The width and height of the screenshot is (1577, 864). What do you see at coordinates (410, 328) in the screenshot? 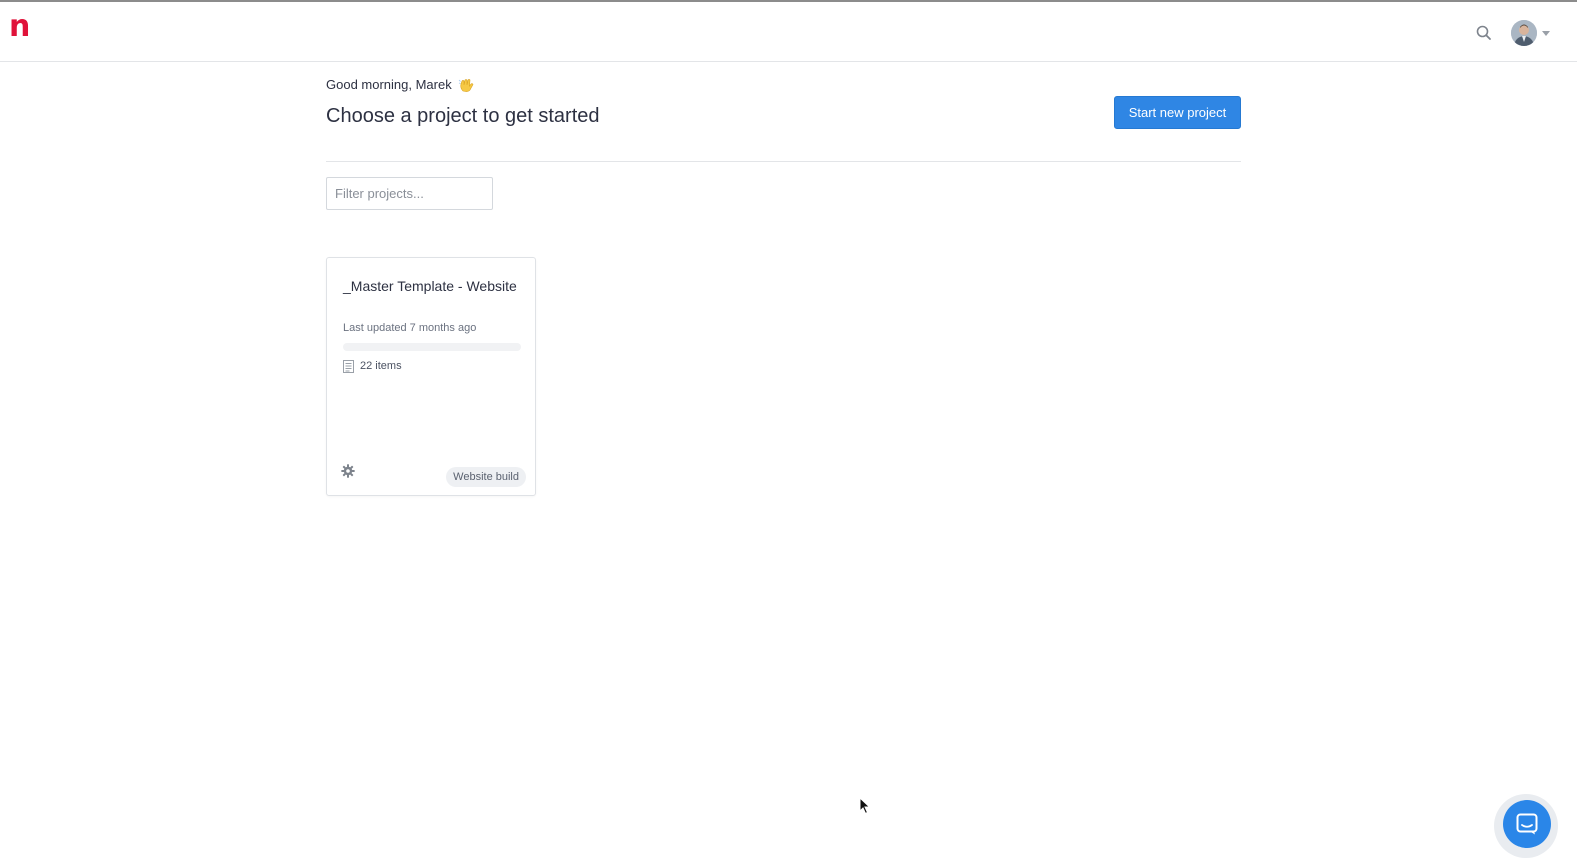
I see `project-last-updated: Last updated 7 months ago` at bounding box center [410, 328].